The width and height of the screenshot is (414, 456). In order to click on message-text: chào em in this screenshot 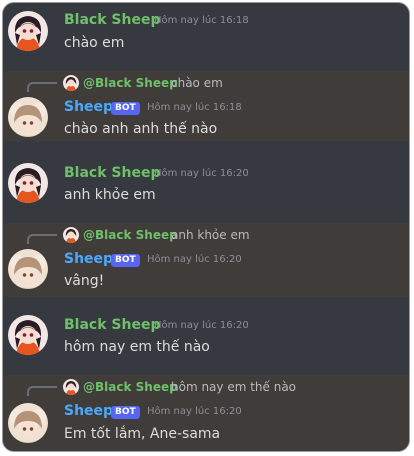, I will do `click(94, 43)`.